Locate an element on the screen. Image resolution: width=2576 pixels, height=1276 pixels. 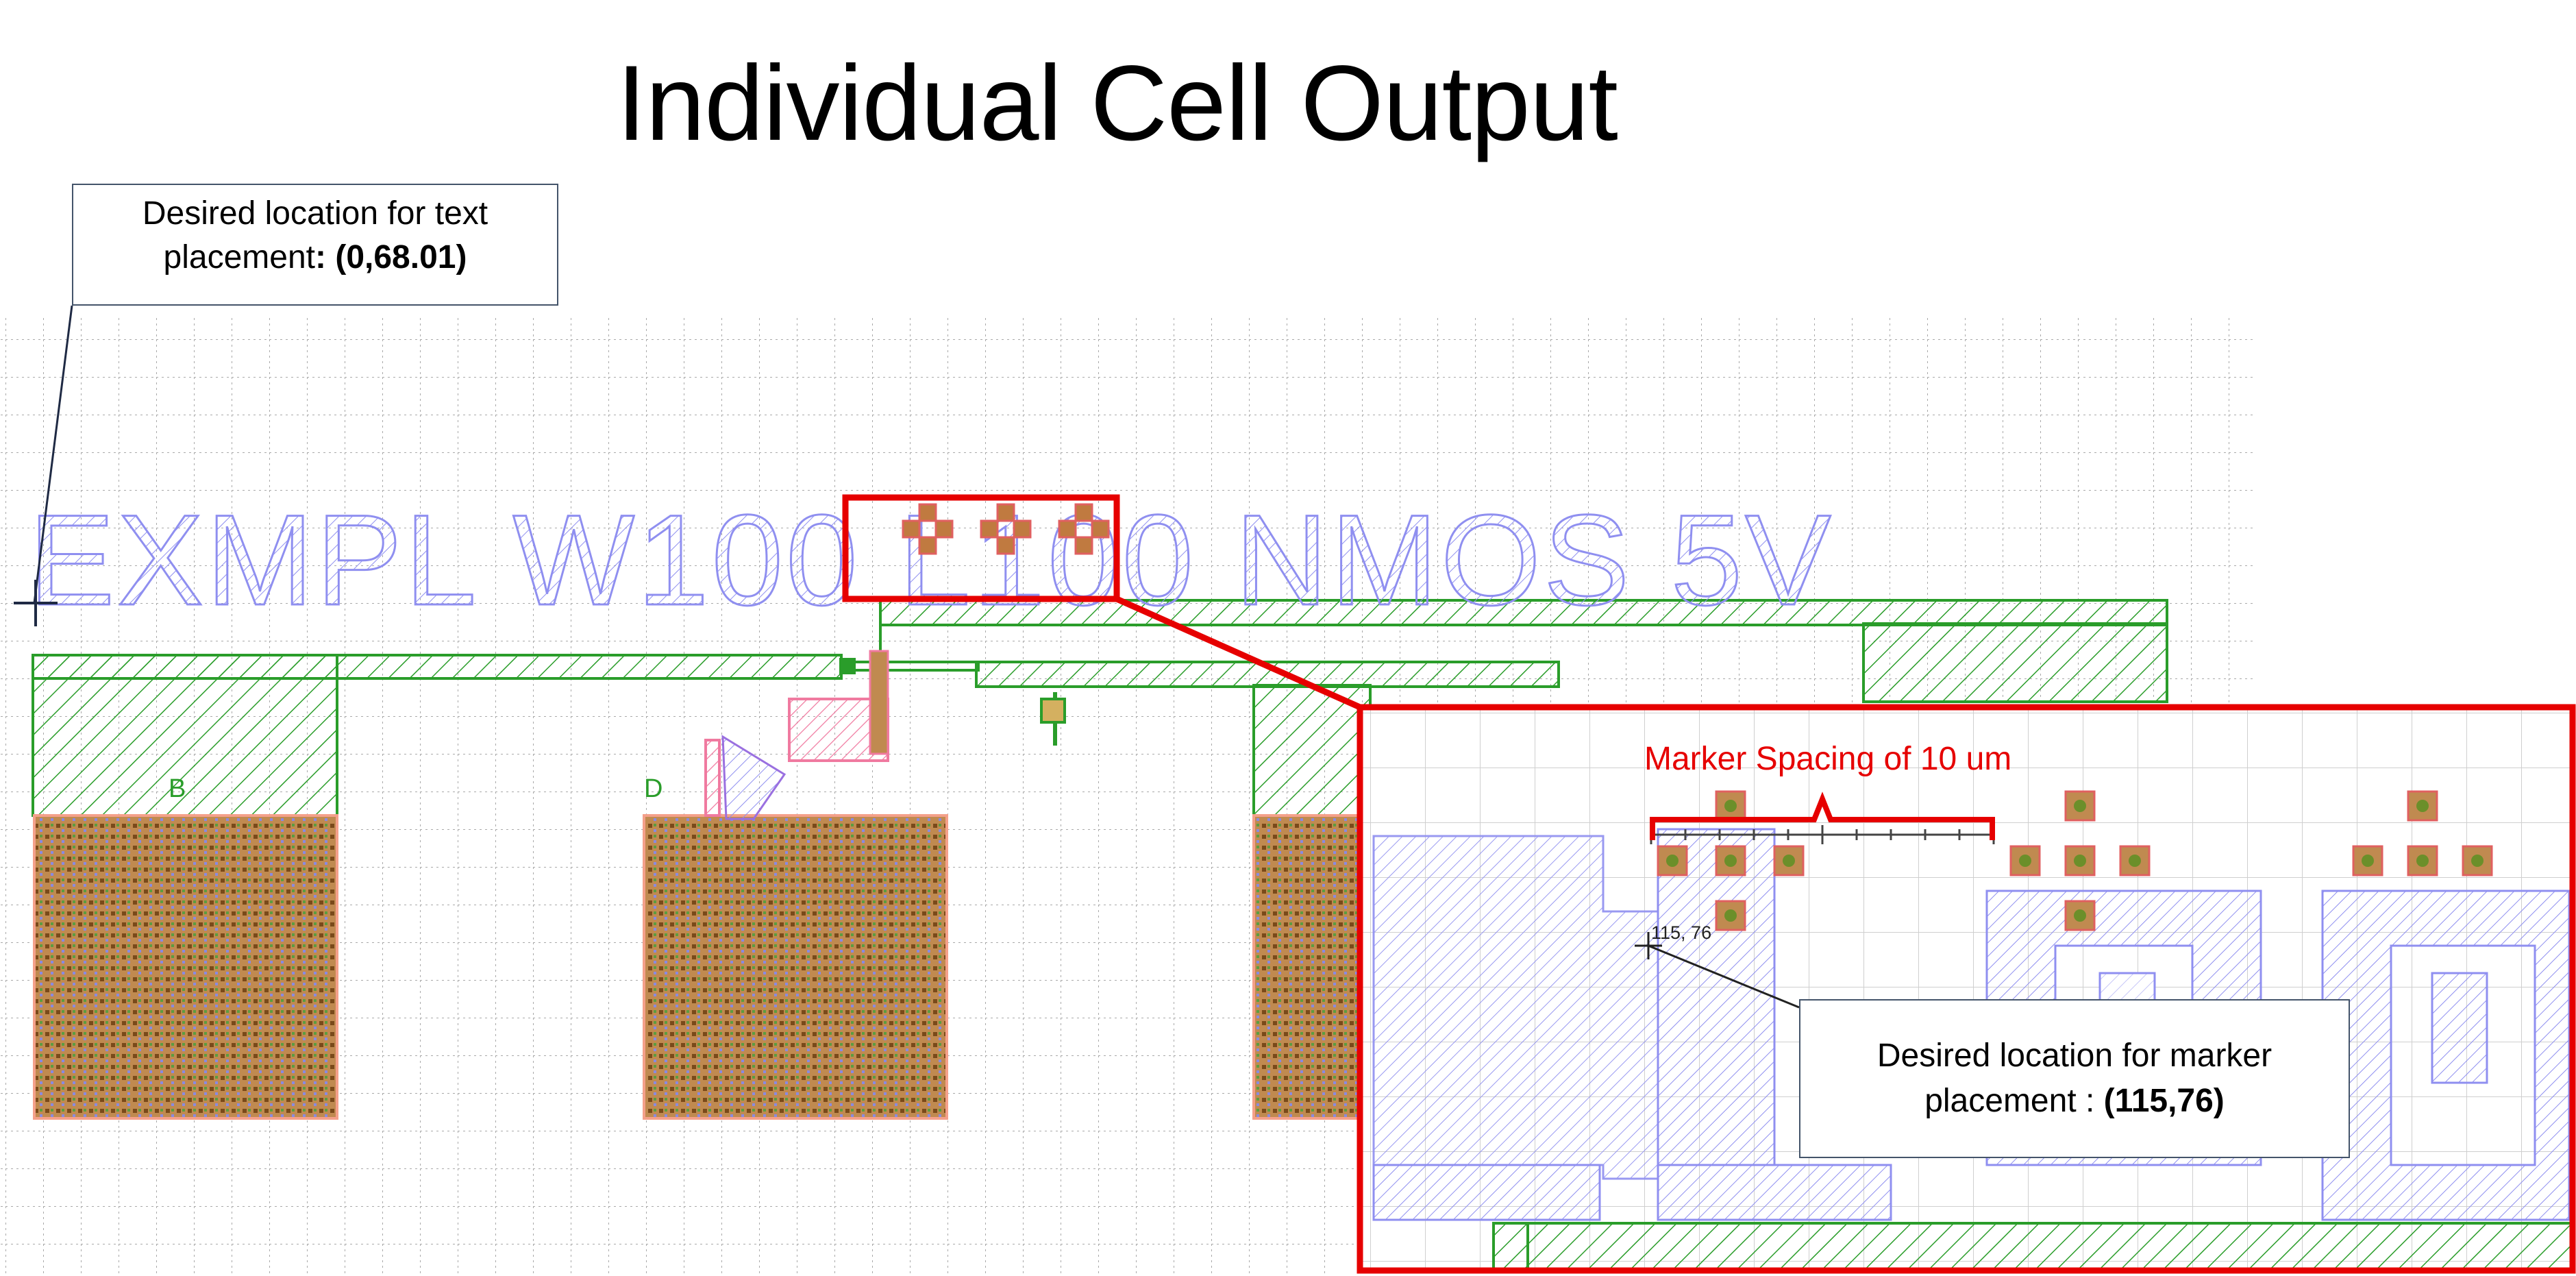
callout-text-value: : (0,68.01) is located at coordinates (391, 257).